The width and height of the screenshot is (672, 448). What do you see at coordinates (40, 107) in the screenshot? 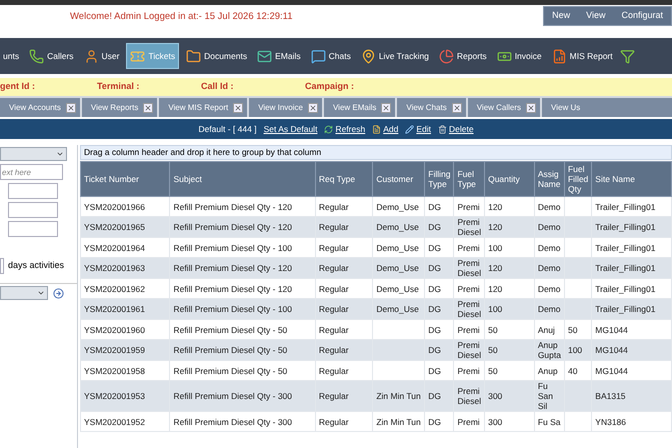
I see `view-tab: View Accounts` at bounding box center [40, 107].